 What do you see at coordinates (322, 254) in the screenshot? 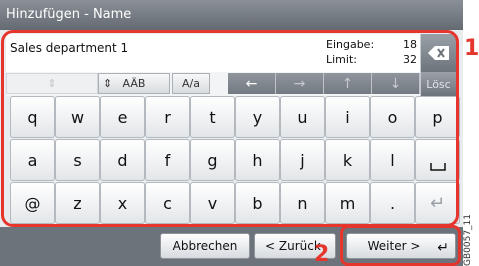
I see `callout-2: 2` at bounding box center [322, 254].